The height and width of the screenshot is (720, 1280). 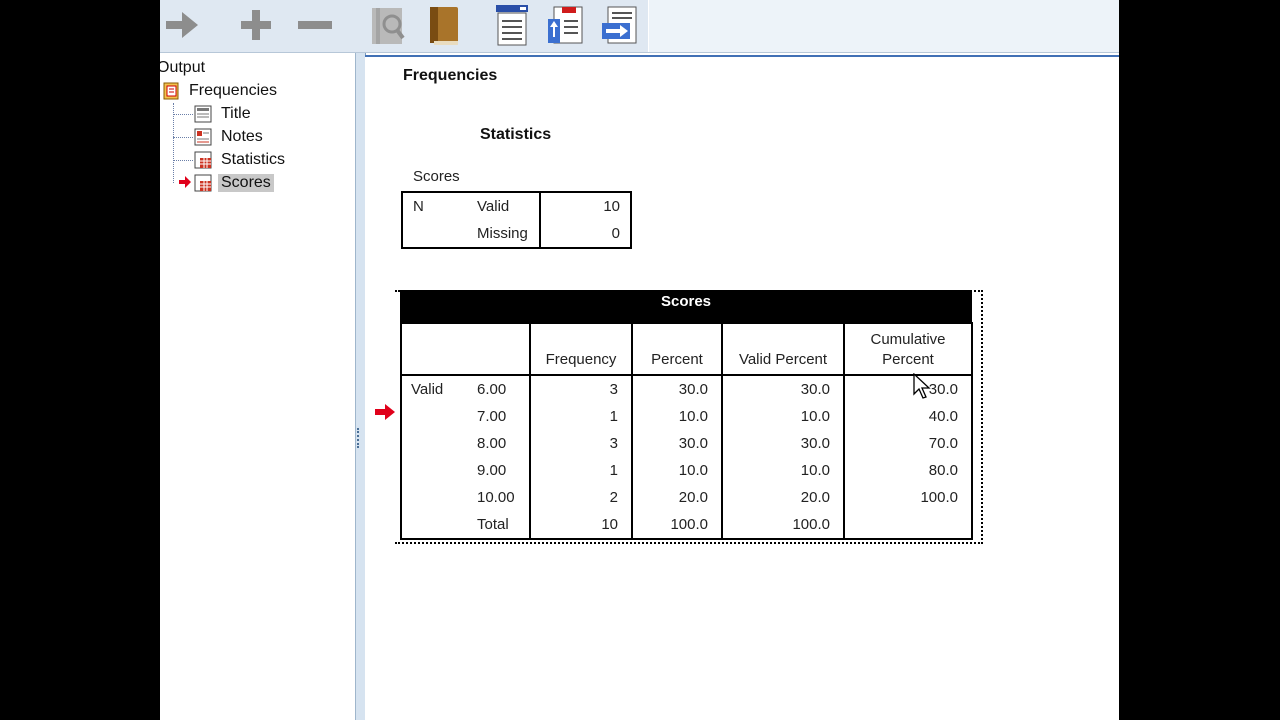 What do you see at coordinates (246, 183) in the screenshot?
I see `outline-item-label: Scores` at bounding box center [246, 183].